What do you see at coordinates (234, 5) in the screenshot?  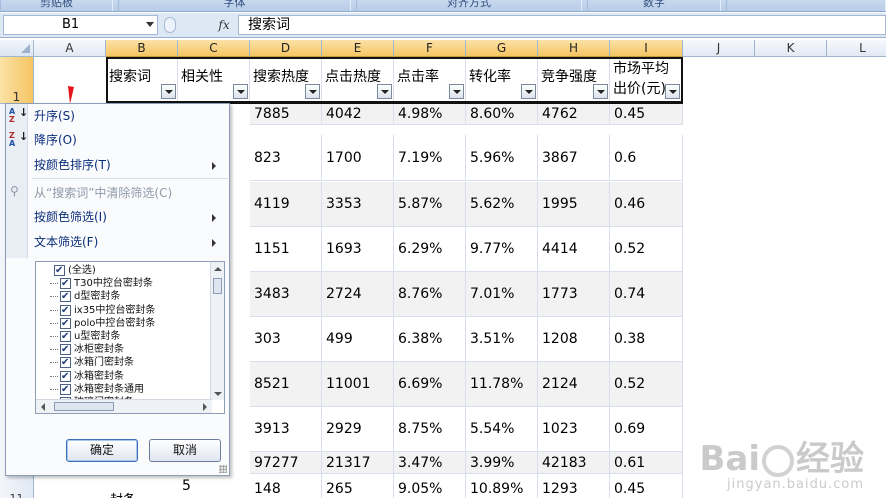 I see `ribbon-group-font: 字体` at bounding box center [234, 5].